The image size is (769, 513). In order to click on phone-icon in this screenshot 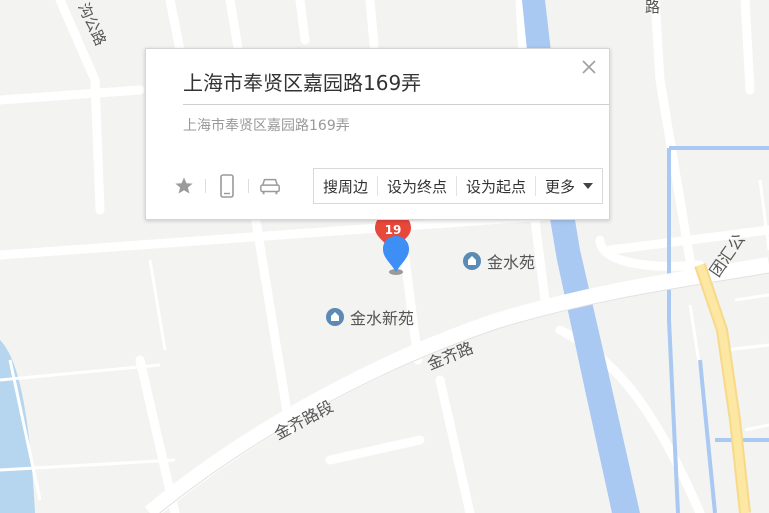, I will do `click(227, 186)`.